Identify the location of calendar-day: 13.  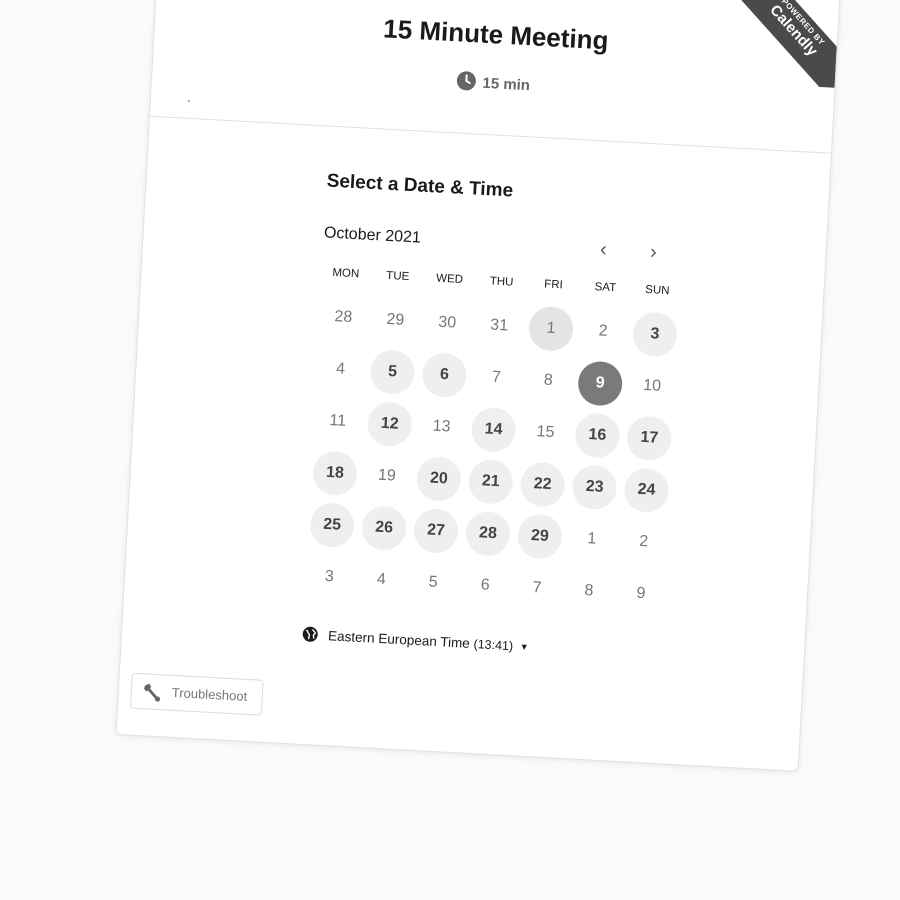
(441, 426).